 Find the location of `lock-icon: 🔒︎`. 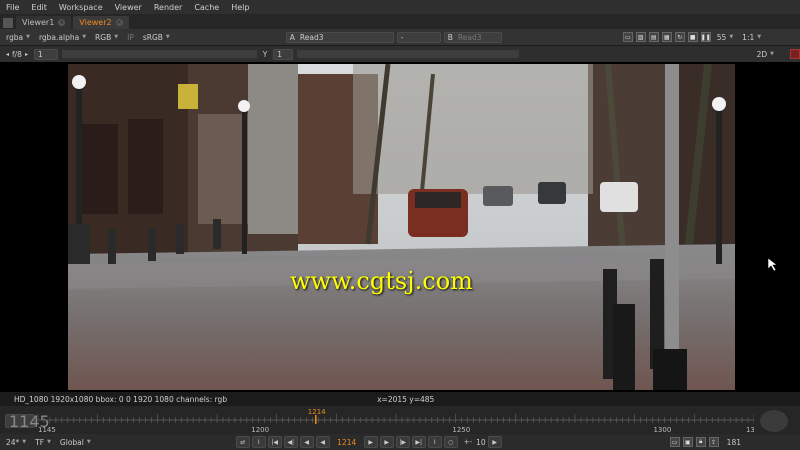

lock-icon: 🔒︎ is located at coordinates (700, 442).